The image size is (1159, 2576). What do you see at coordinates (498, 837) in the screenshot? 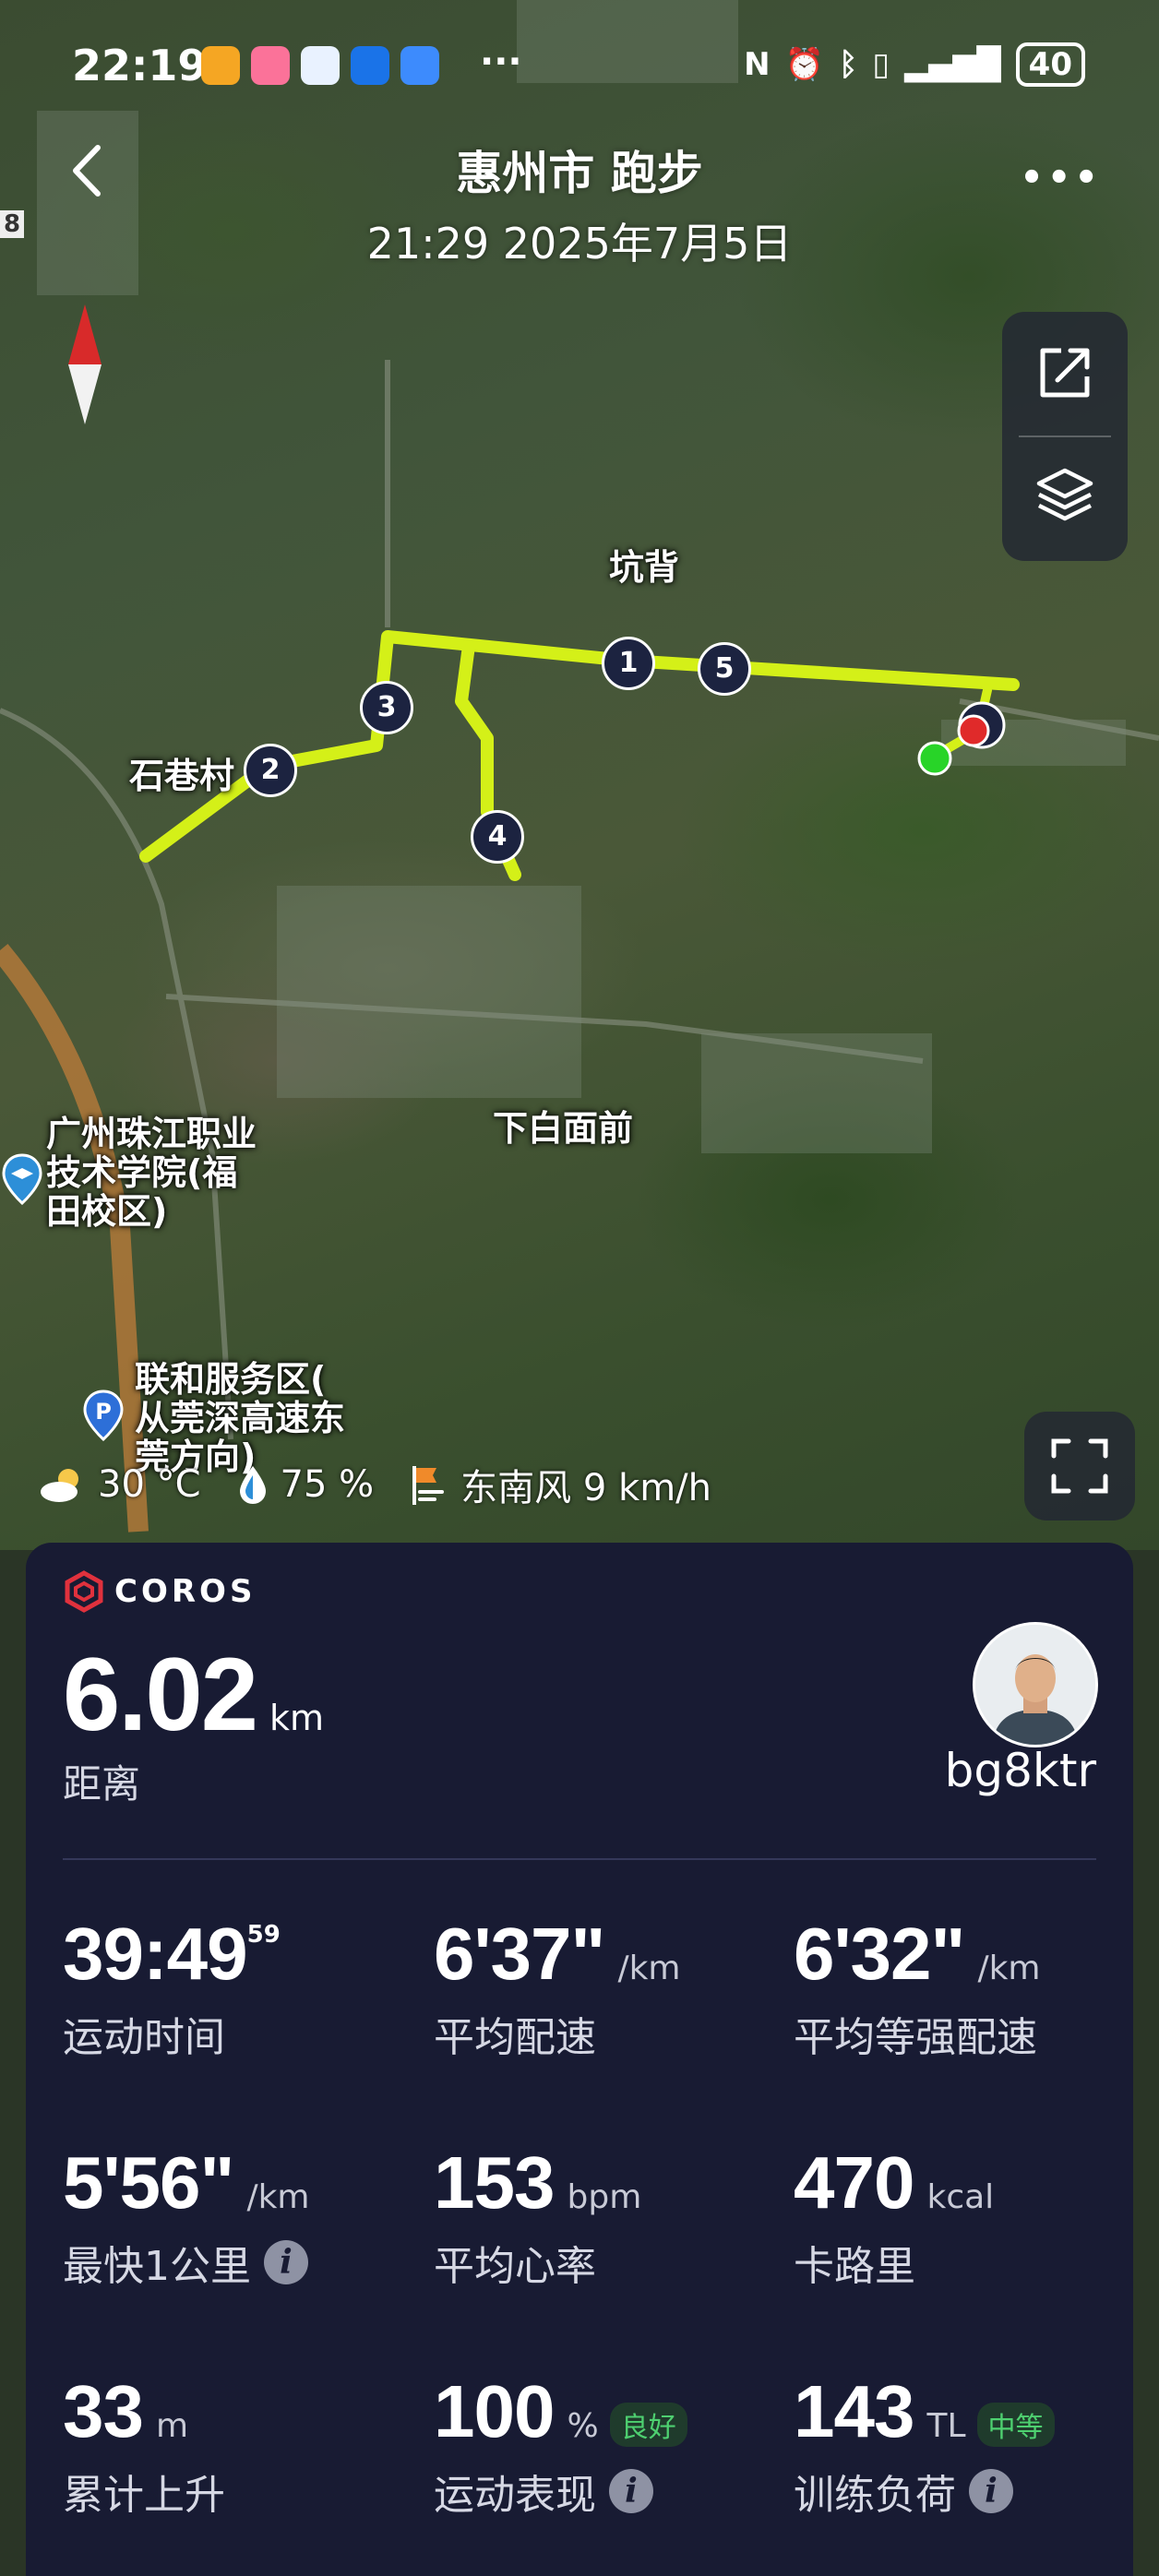
I see `lap-marker-4: 4` at bounding box center [498, 837].